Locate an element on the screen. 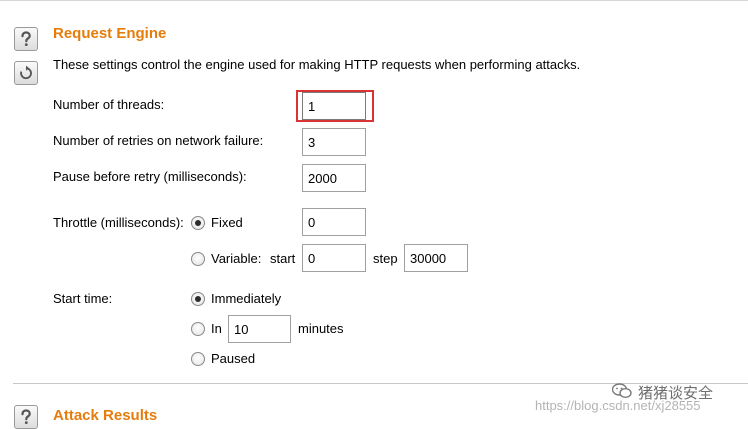 The width and height of the screenshot is (748, 429). start-in-minutes-input is located at coordinates (259, 329).